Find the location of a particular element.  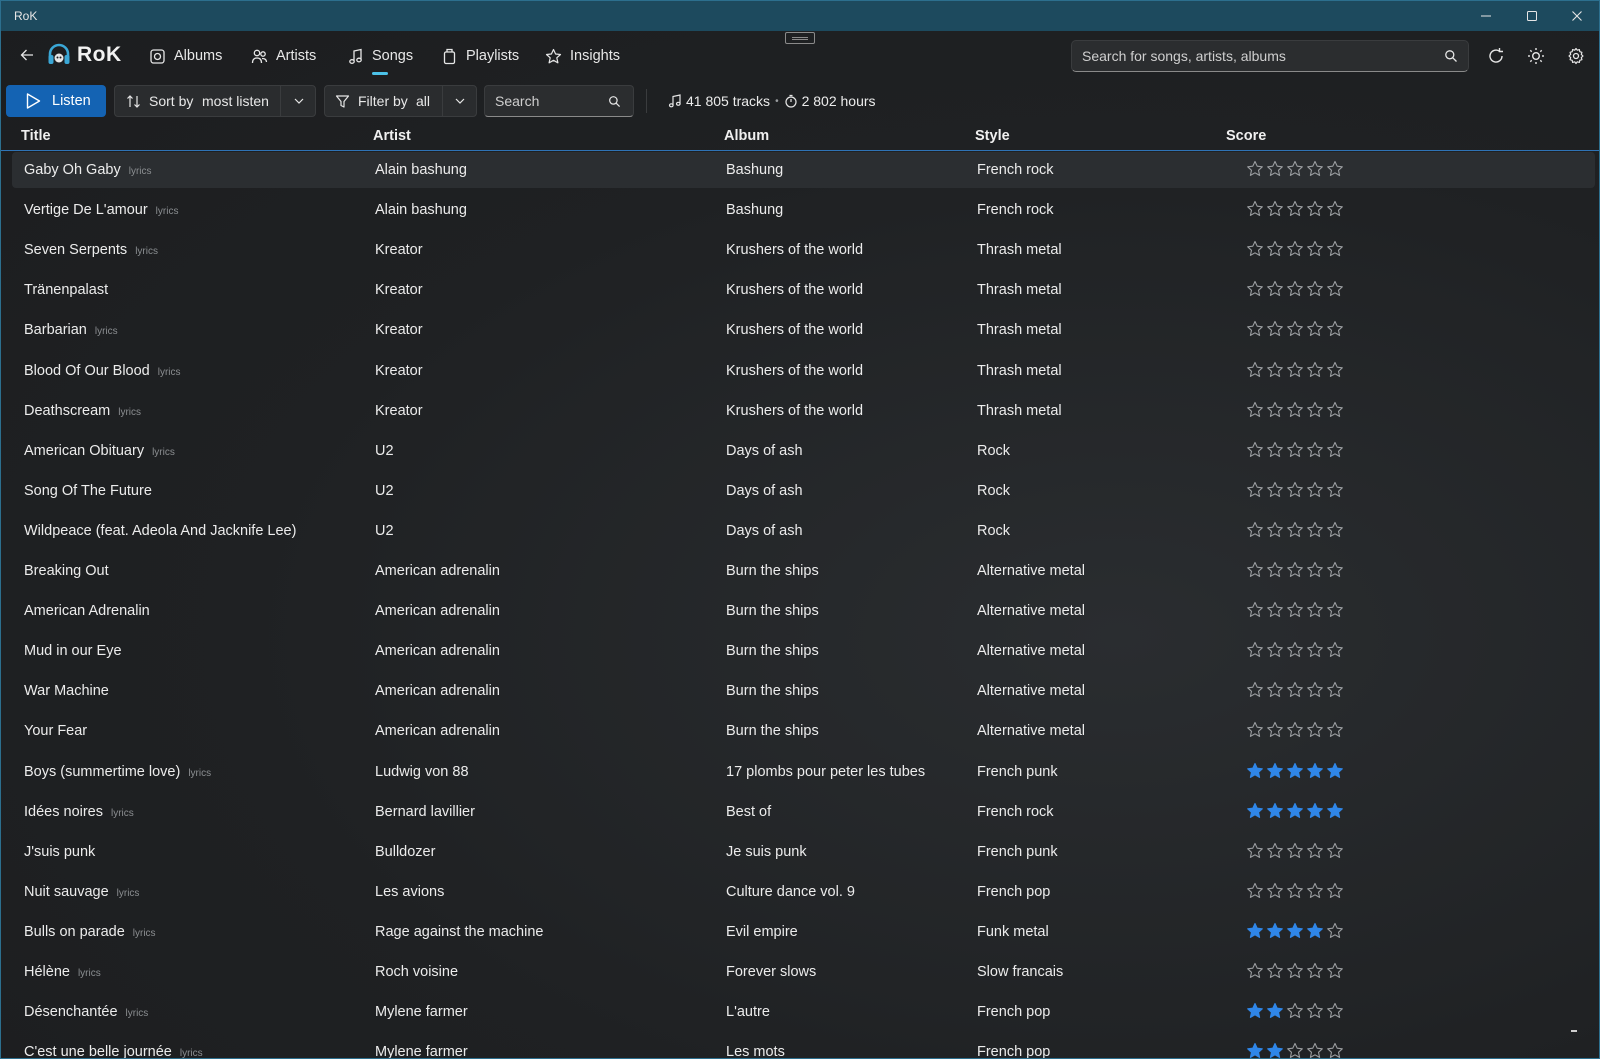

sort-dropdown-button is located at coordinates (298, 101).